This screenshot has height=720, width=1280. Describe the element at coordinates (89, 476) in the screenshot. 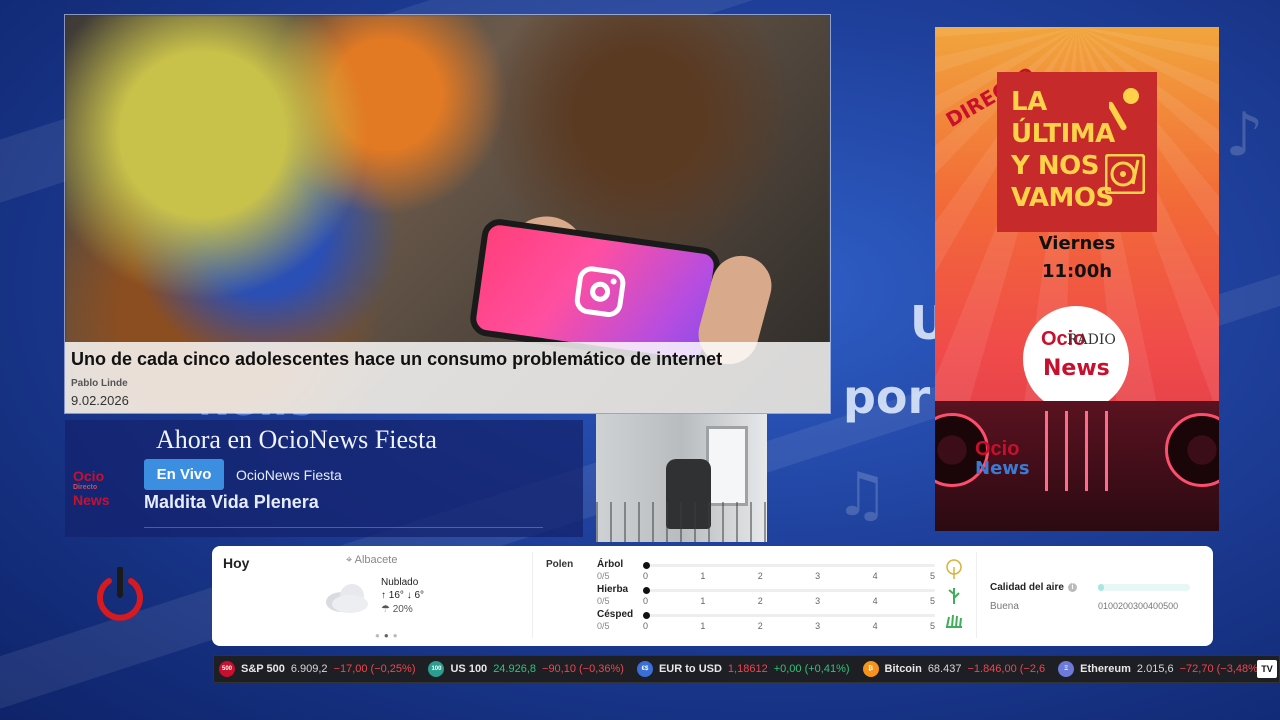

I see `logo-ocio: Ocio` at that location.